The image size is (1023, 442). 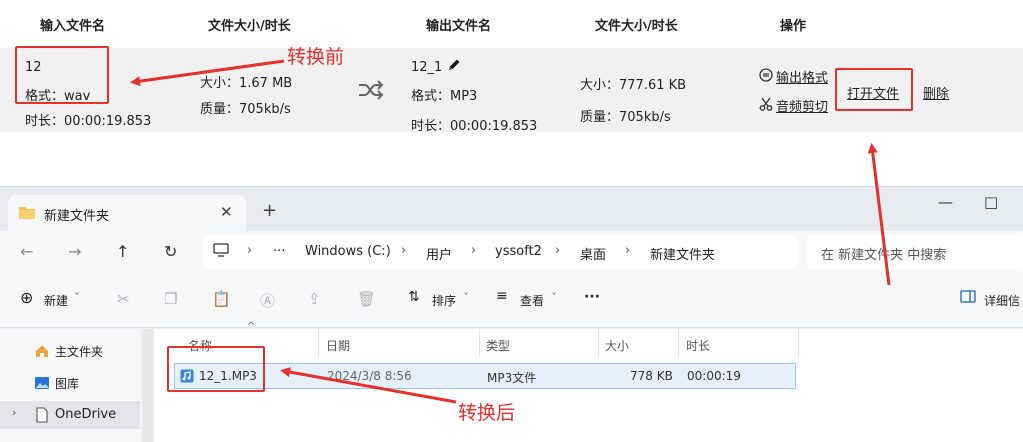 I want to click on tab-title: 新建文件夹, so click(x=77, y=216).